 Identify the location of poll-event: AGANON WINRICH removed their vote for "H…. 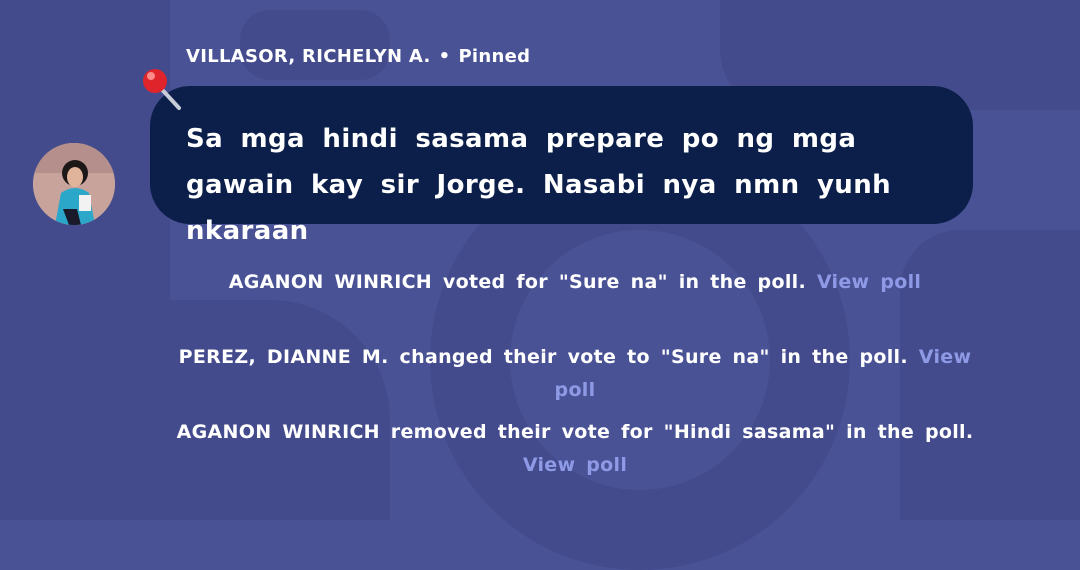
(575, 449).